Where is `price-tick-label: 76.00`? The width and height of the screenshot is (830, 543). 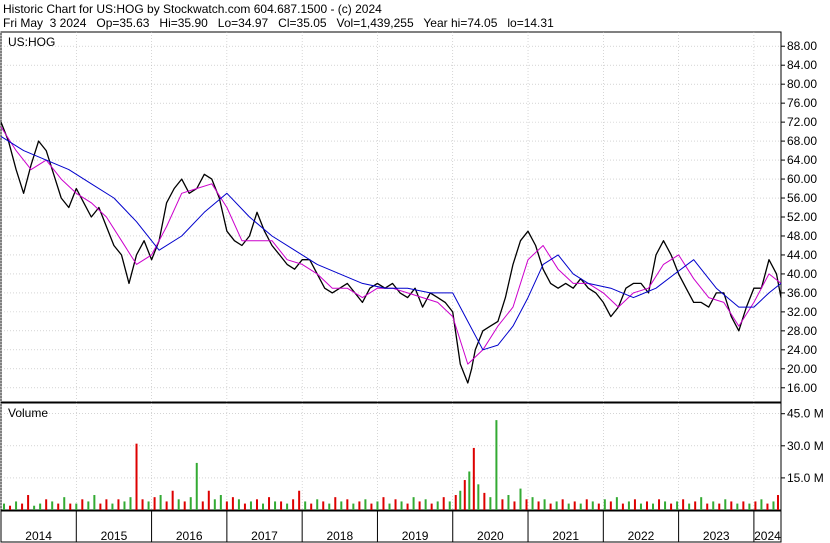
price-tick-label: 76.00 is located at coordinates (802, 103).